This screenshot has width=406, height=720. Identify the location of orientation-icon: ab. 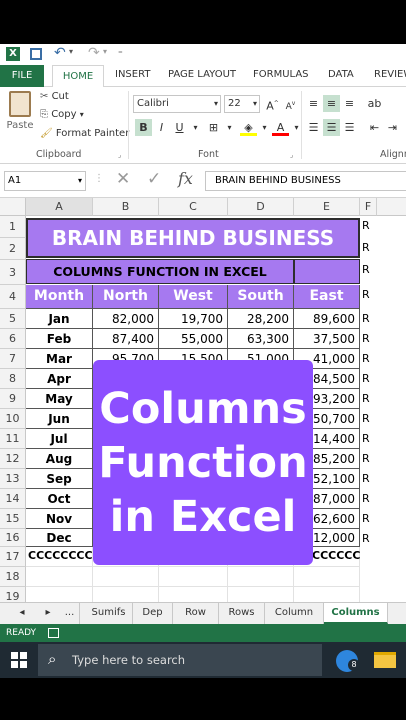
(374, 103).